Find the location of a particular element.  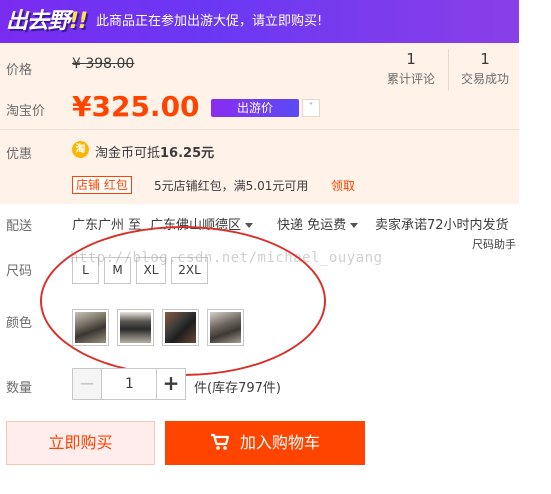

reviews-label: 累计评论 is located at coordinates (410, 79).